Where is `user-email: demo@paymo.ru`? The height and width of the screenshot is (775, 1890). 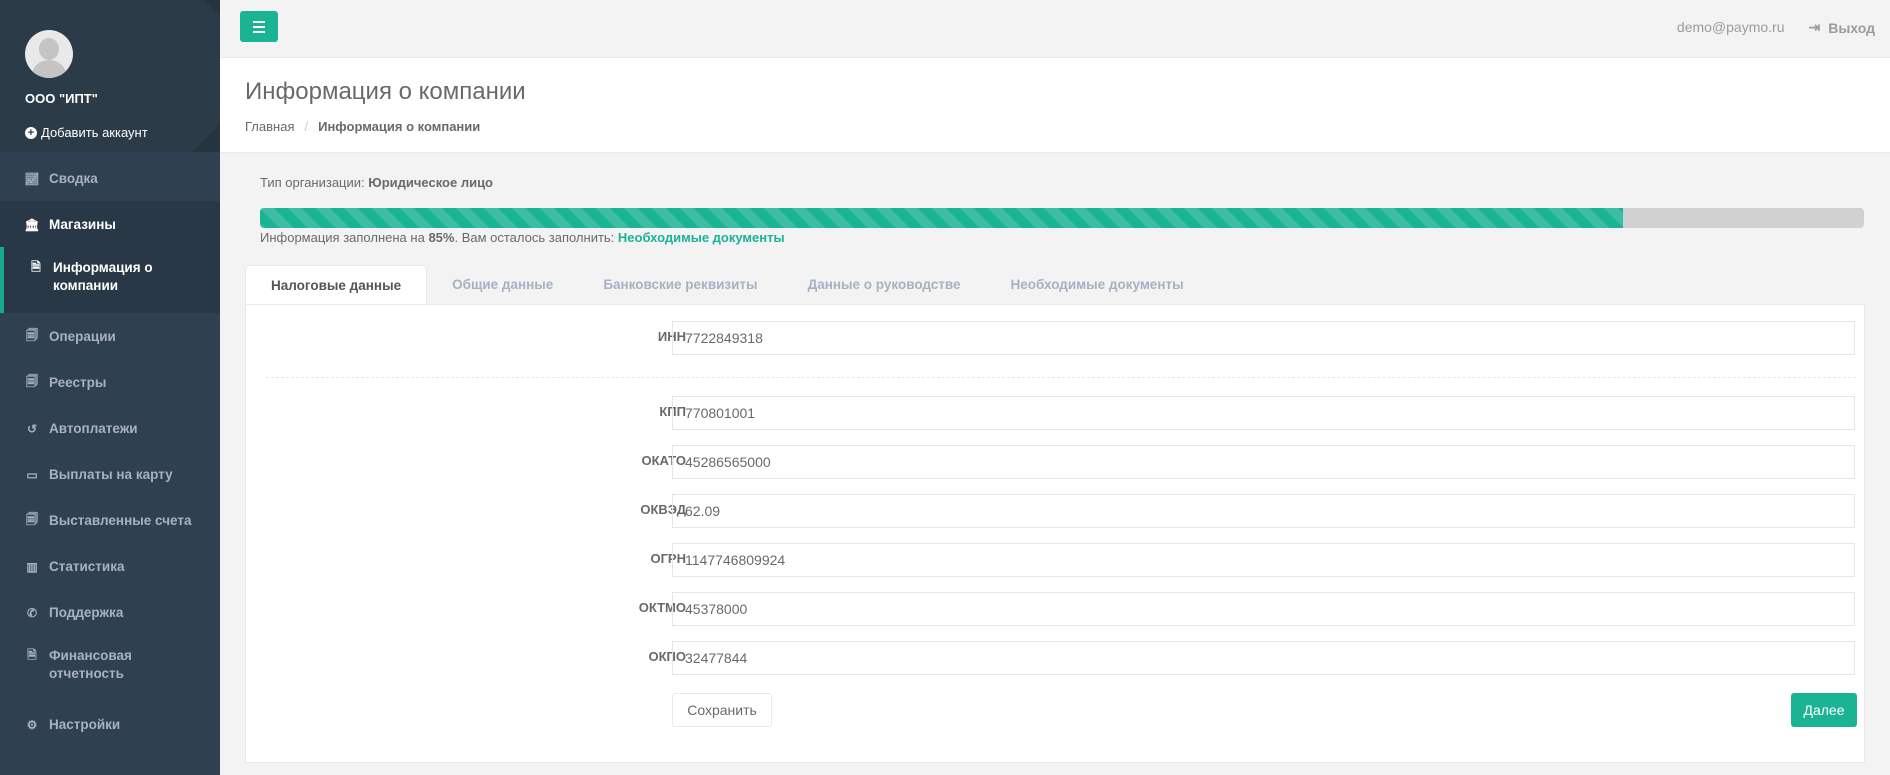
user-email: demo@paymo.ru is located at coordinates (1731, 27).